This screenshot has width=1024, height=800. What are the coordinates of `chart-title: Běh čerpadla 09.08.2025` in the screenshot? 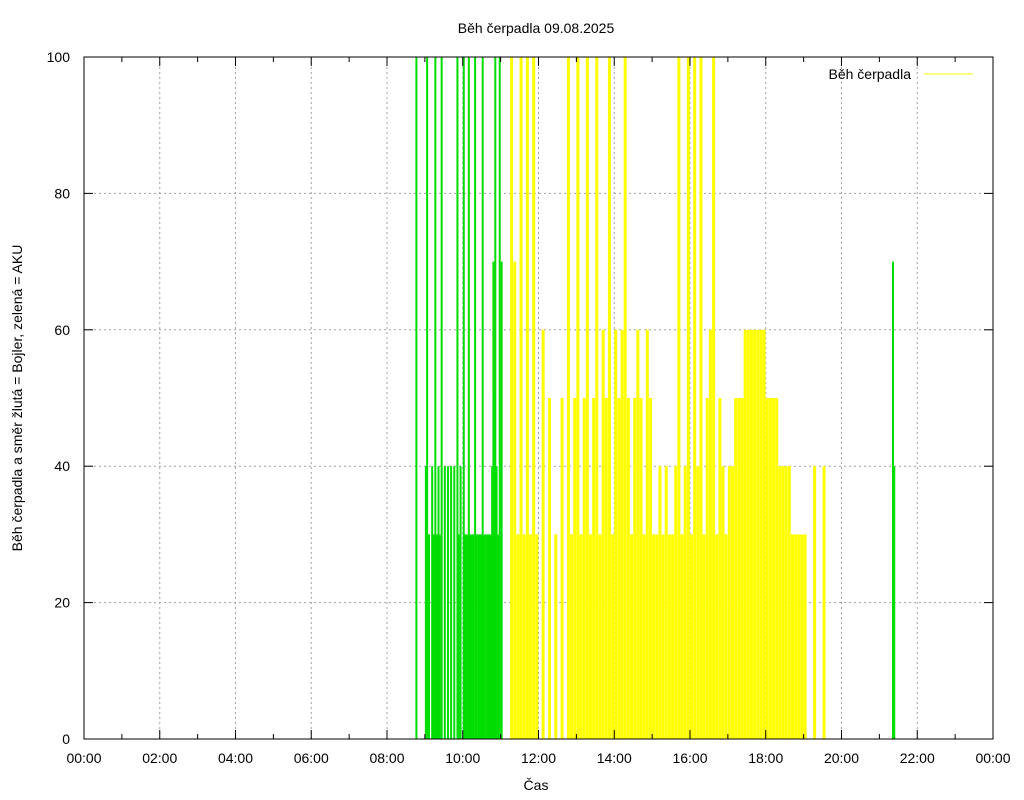 It's located at (536, 28).